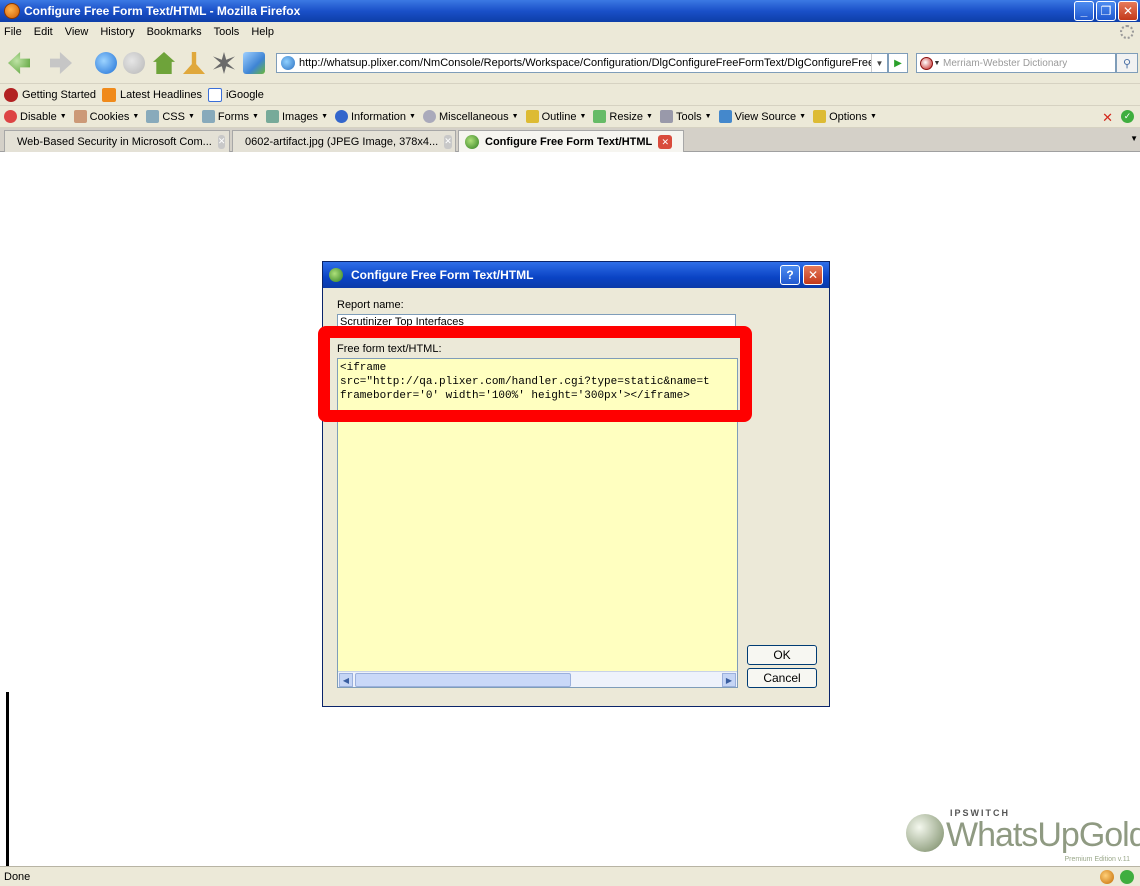  I want to click on brand-edition: Premium Edition v.11, so click(1097, 859).